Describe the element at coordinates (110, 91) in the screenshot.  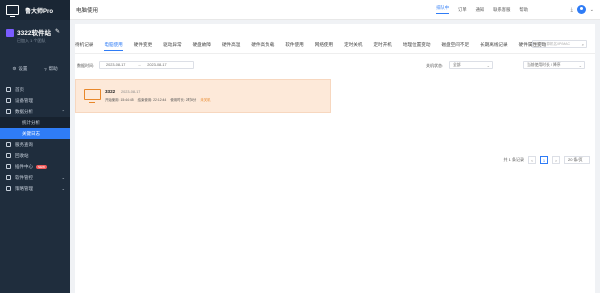
I see `record-title: 3322` at that location.